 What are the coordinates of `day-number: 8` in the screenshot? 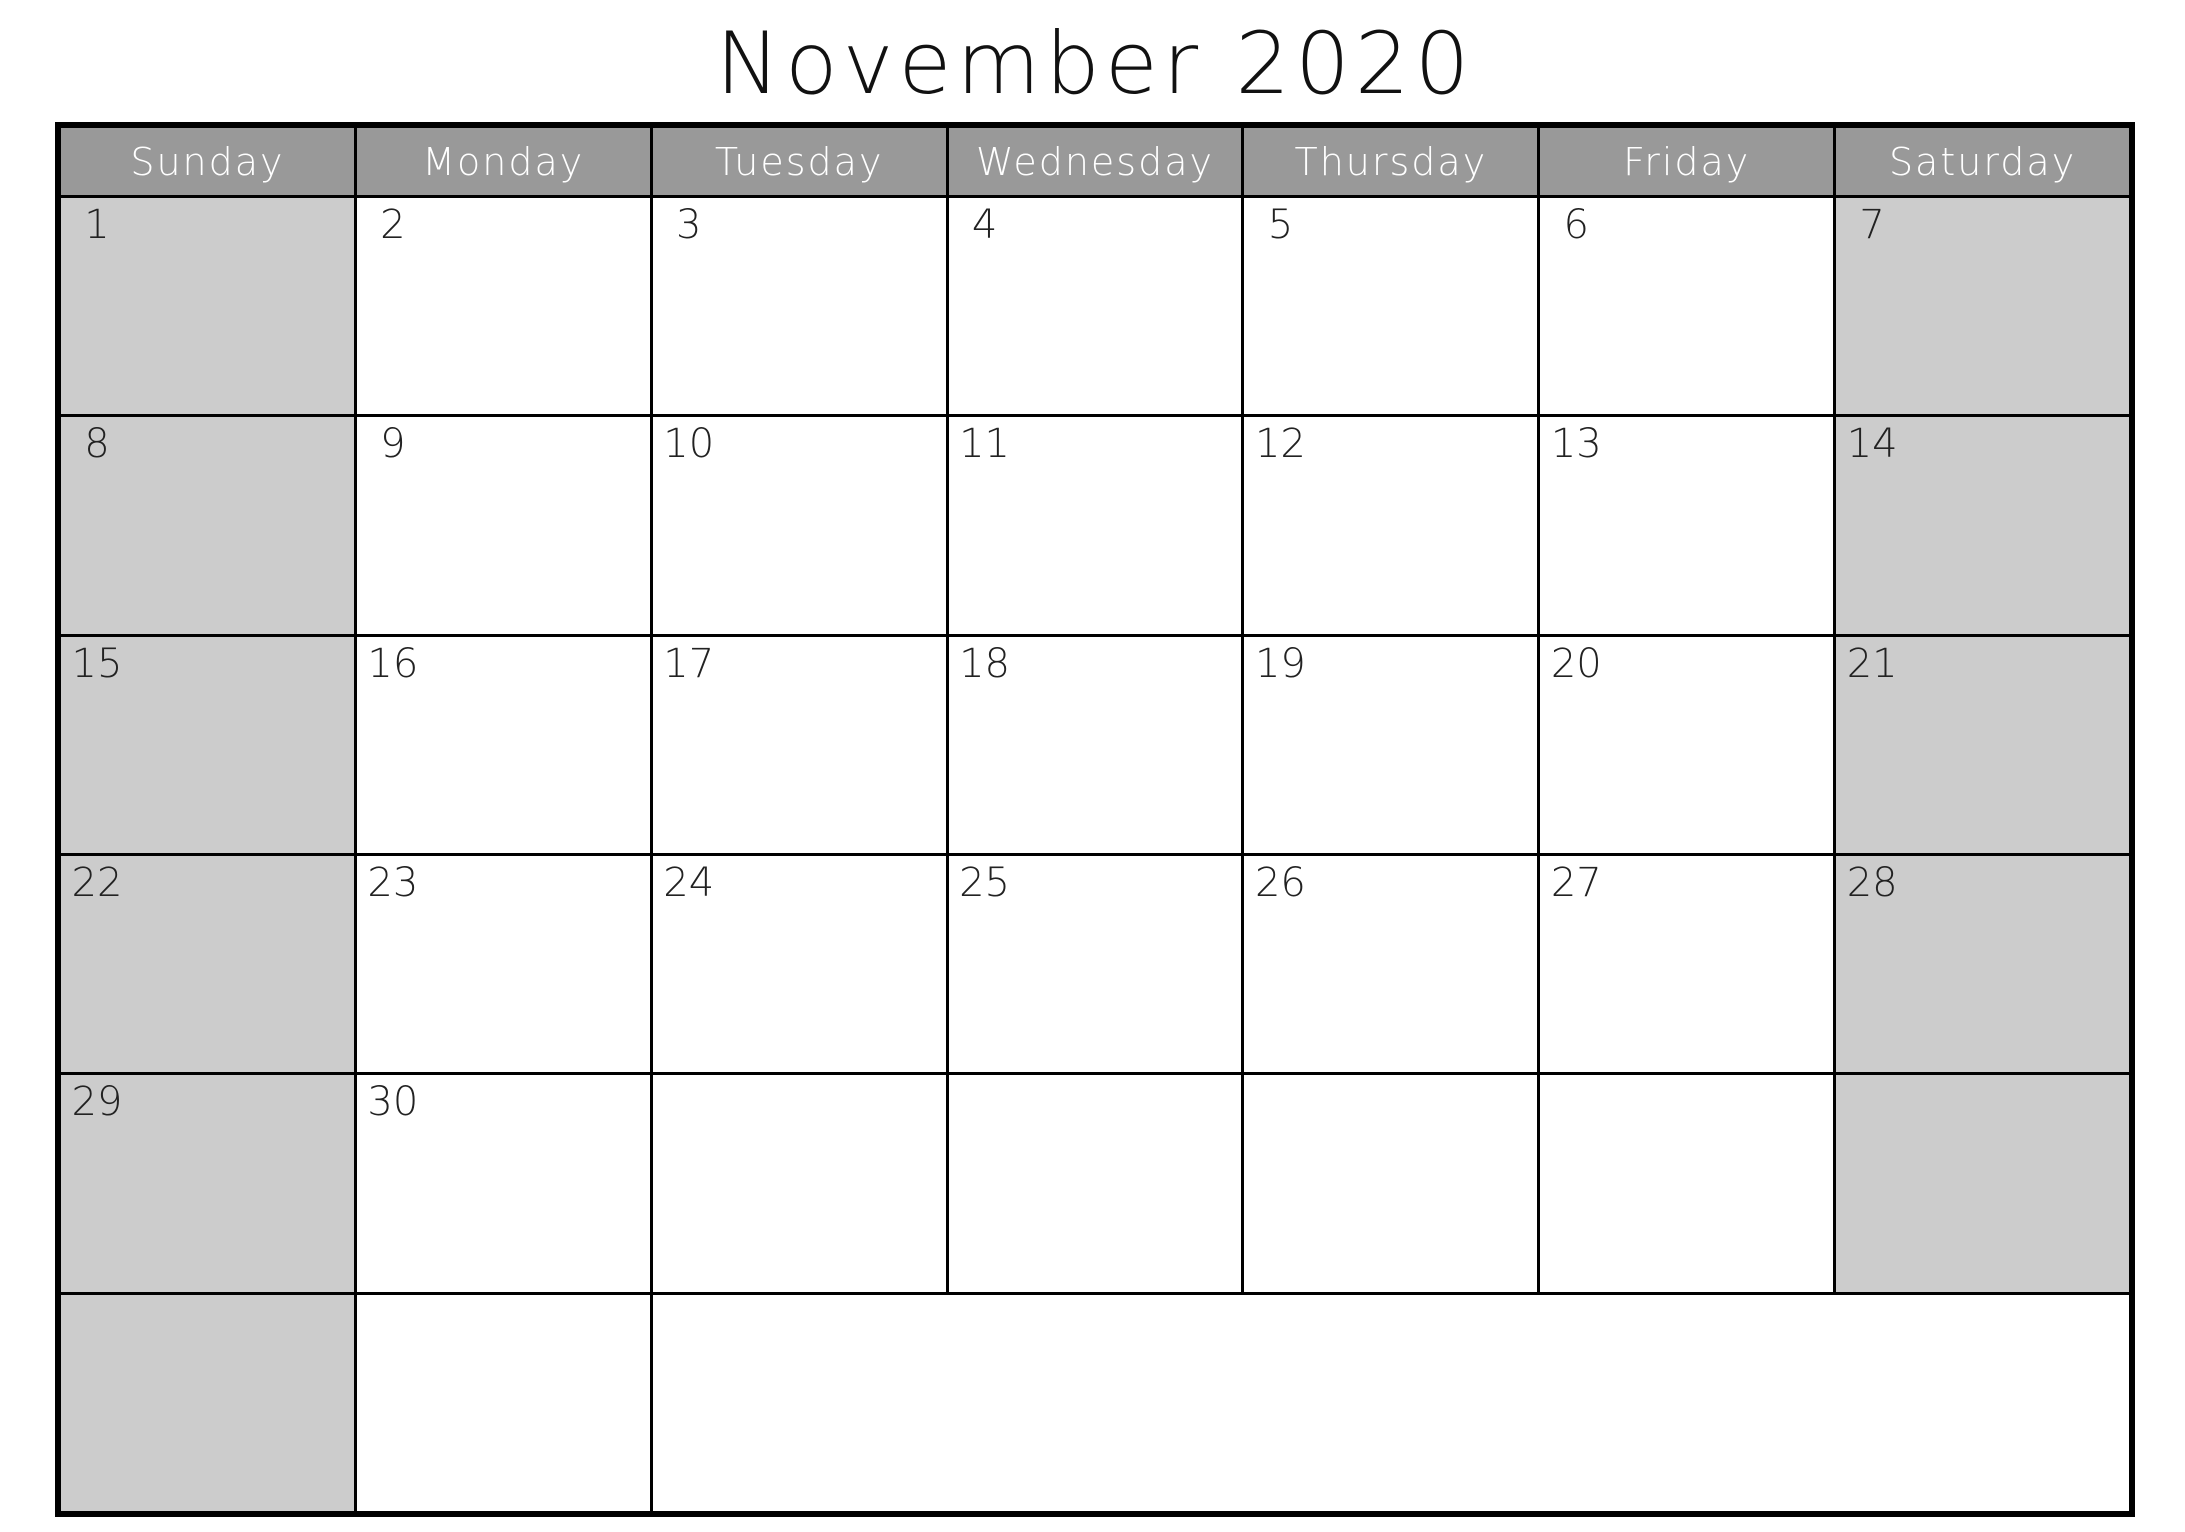 It's located at (97, 444).